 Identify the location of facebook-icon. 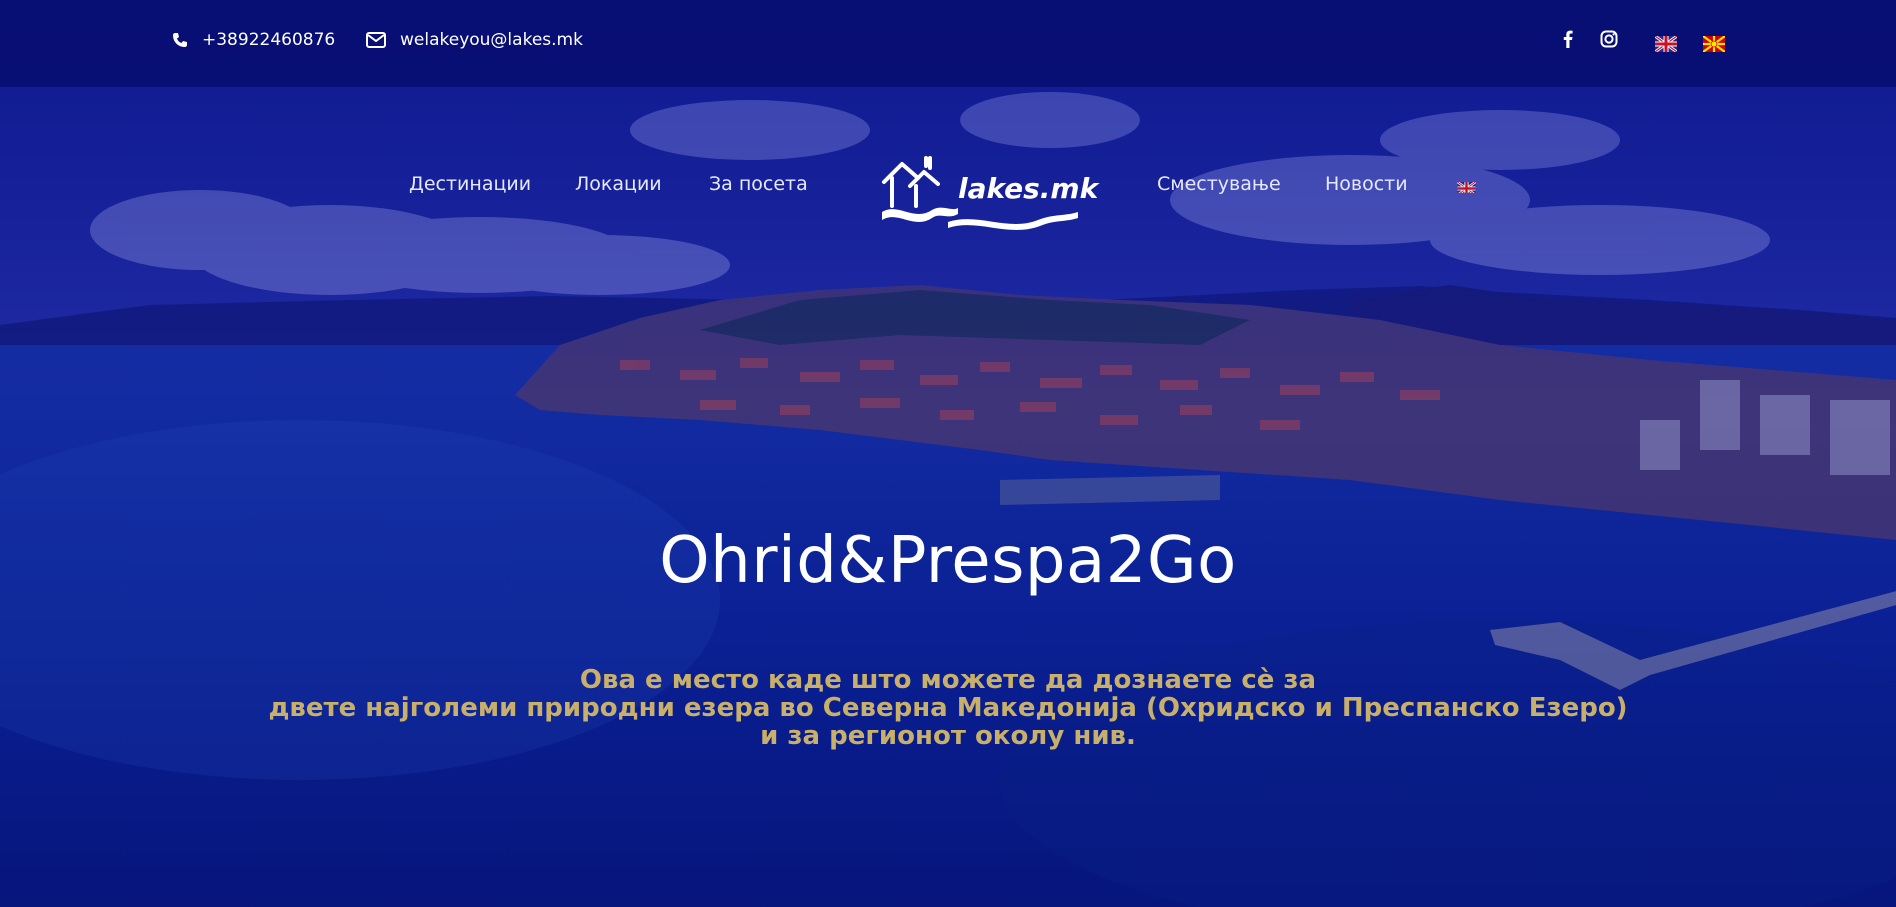
(1568, 39).